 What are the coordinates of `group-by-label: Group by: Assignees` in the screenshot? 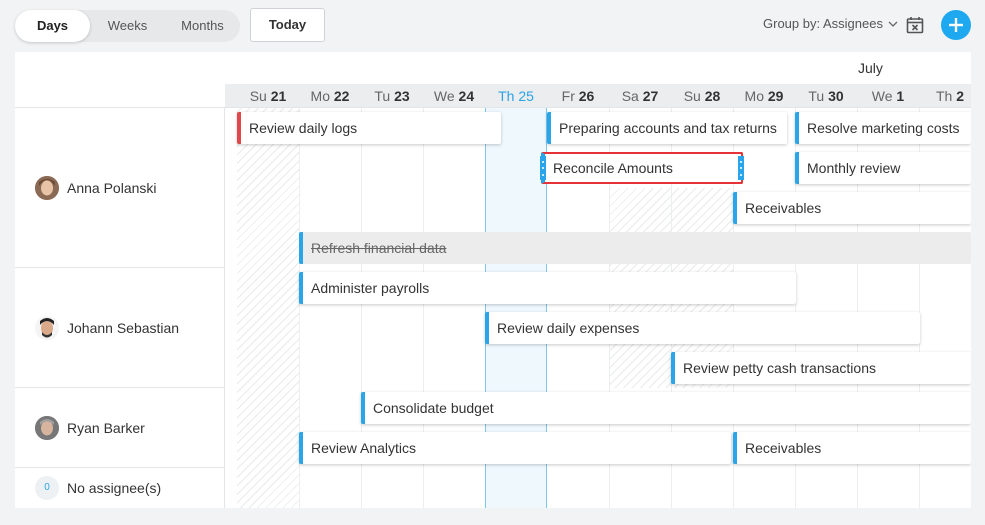 It's located at (823, 23).